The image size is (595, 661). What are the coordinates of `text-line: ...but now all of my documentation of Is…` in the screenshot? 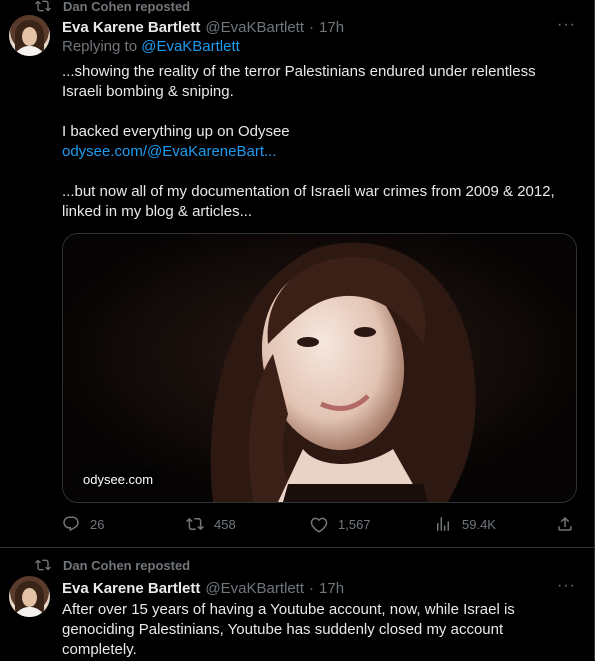 It's located at (308, 191).